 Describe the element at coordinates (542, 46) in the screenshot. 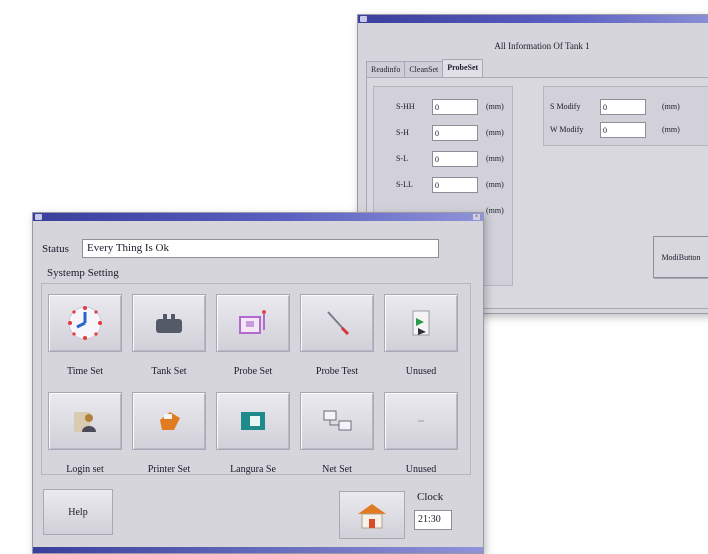

I see `window-heading: All Information Of Tank 1` at that location.